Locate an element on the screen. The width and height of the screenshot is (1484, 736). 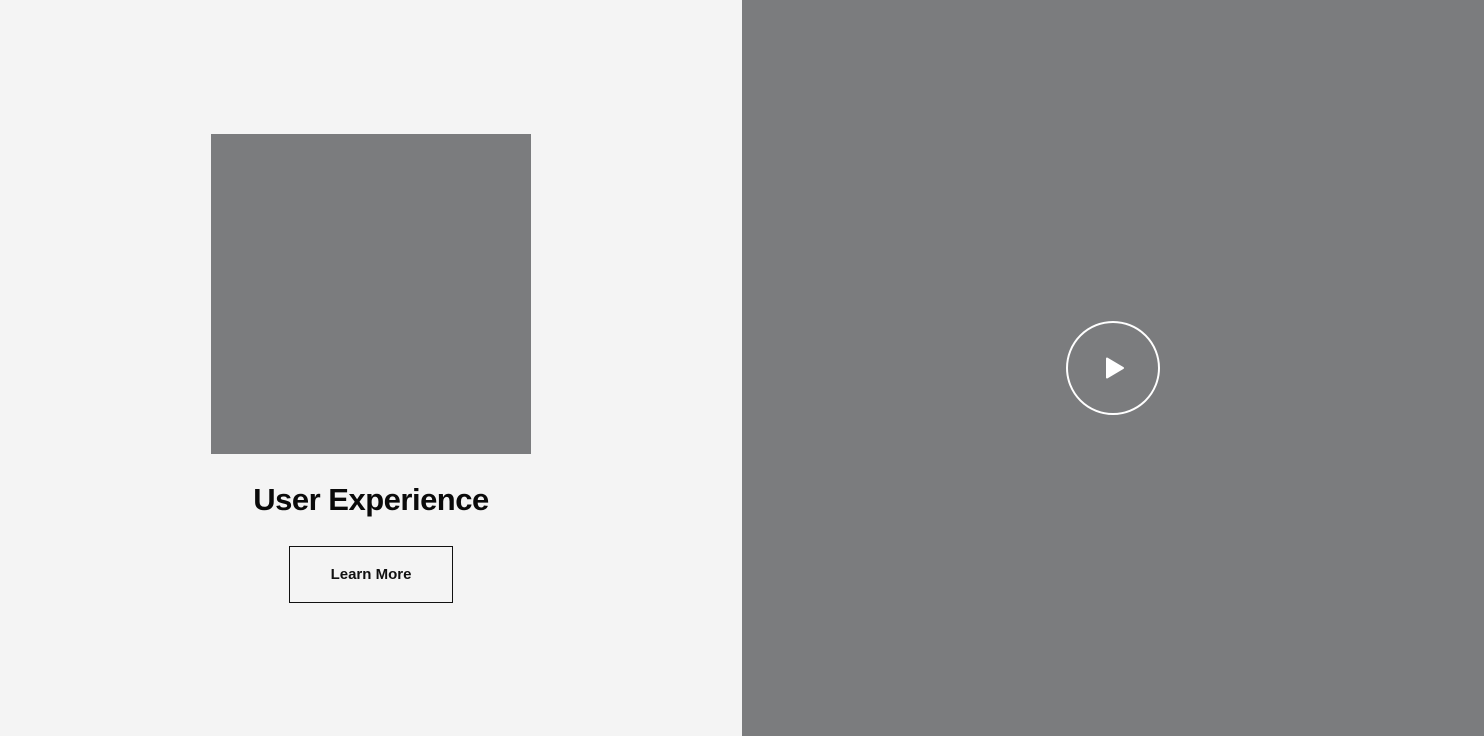
feature-image-placeholder is located at coordinates (371, 294).